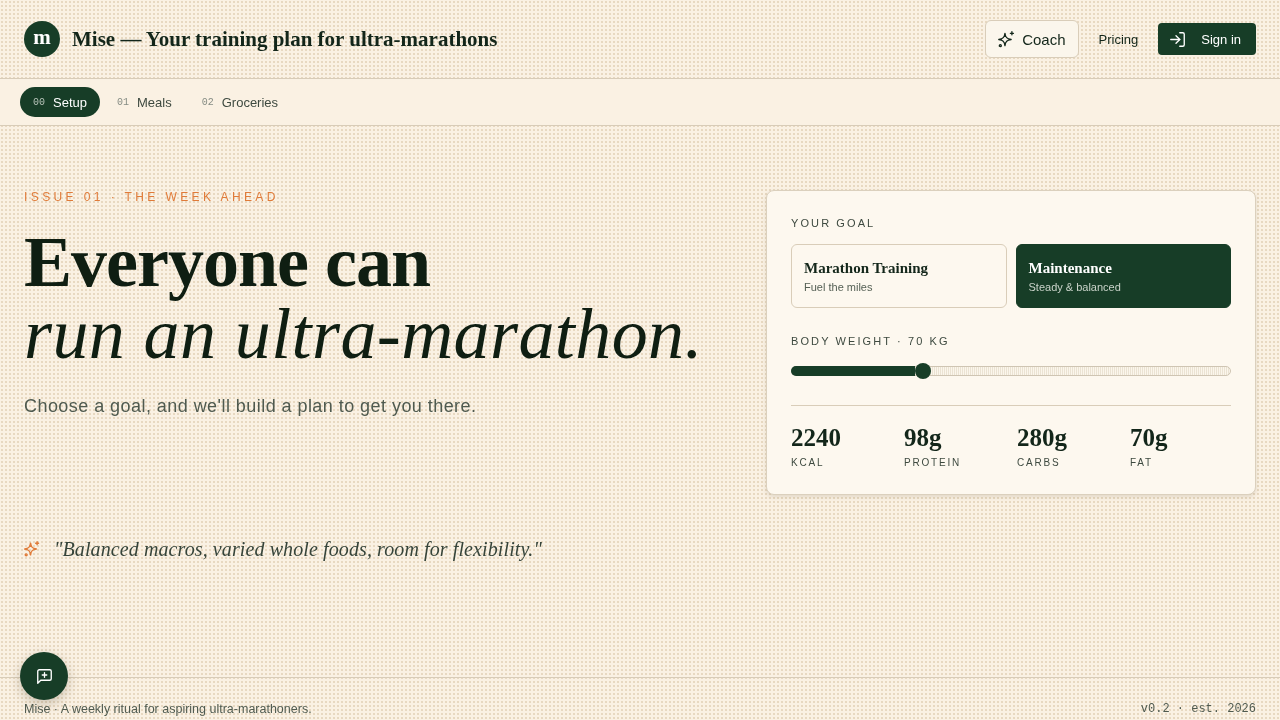 The height and width of the screenshot is (720, 1280). What do you see at coordinates (1032, 39) in the screenshot?
I see `coach-button: Coach` at bounding box center [1032, 39].